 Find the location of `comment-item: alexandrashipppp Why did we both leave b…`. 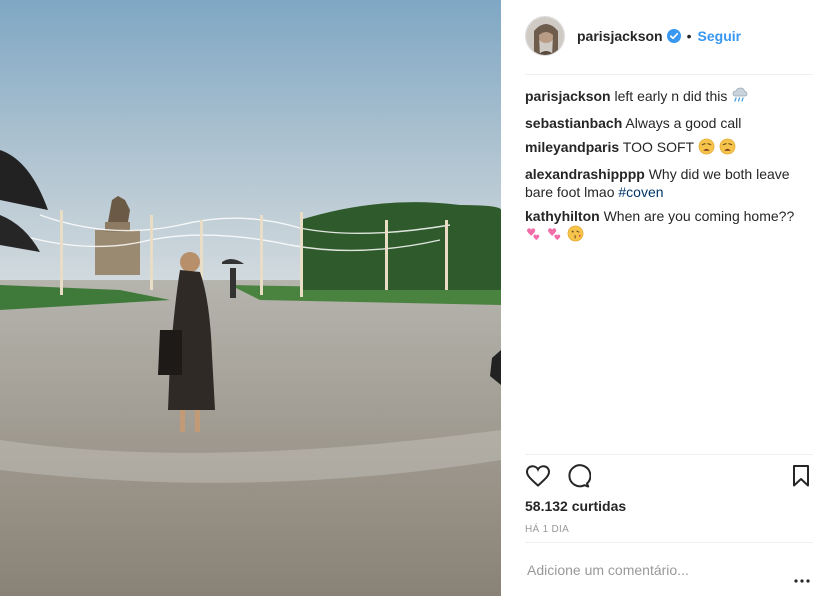

comment-item: alexandrashipppp Why did we both leave b… is located at coordinates (670, 183).